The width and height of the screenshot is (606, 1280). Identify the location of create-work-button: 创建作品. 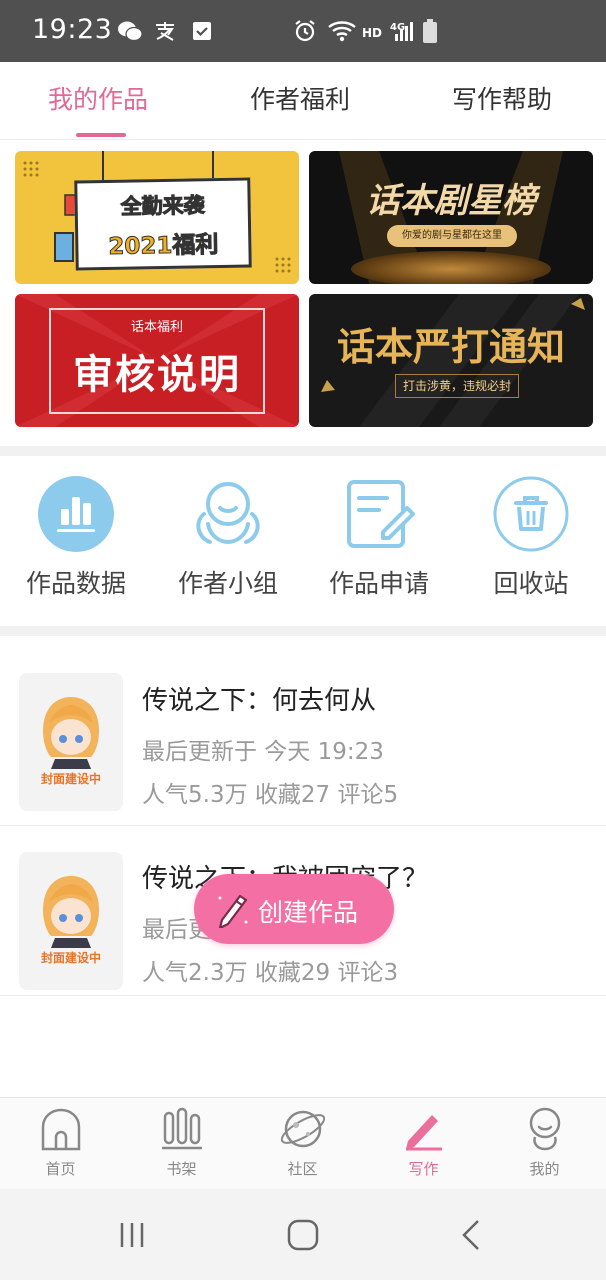
(294, 909).